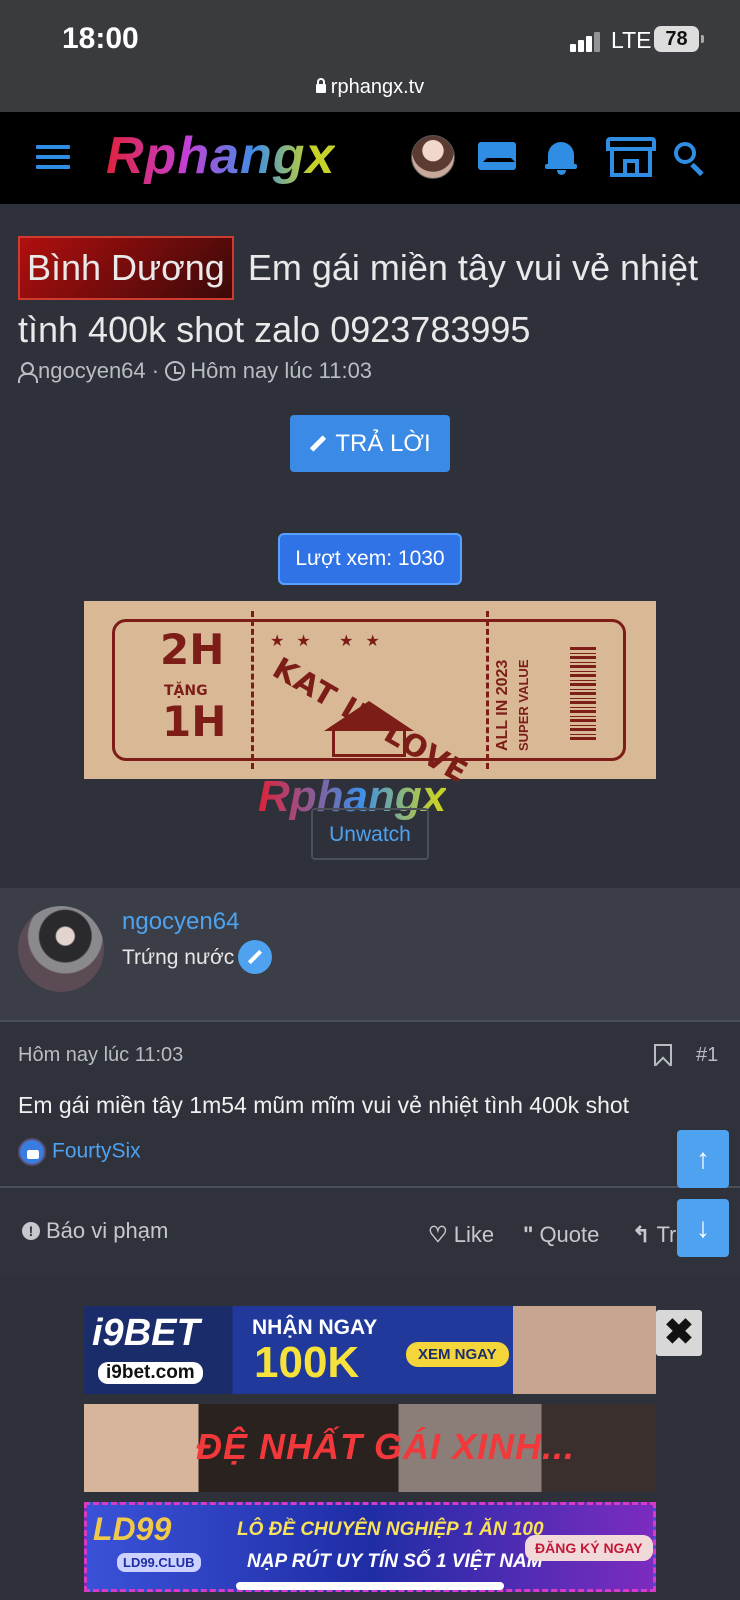  I want to click on ad-cta-button: XEM NGAY, so click(457, 1354).